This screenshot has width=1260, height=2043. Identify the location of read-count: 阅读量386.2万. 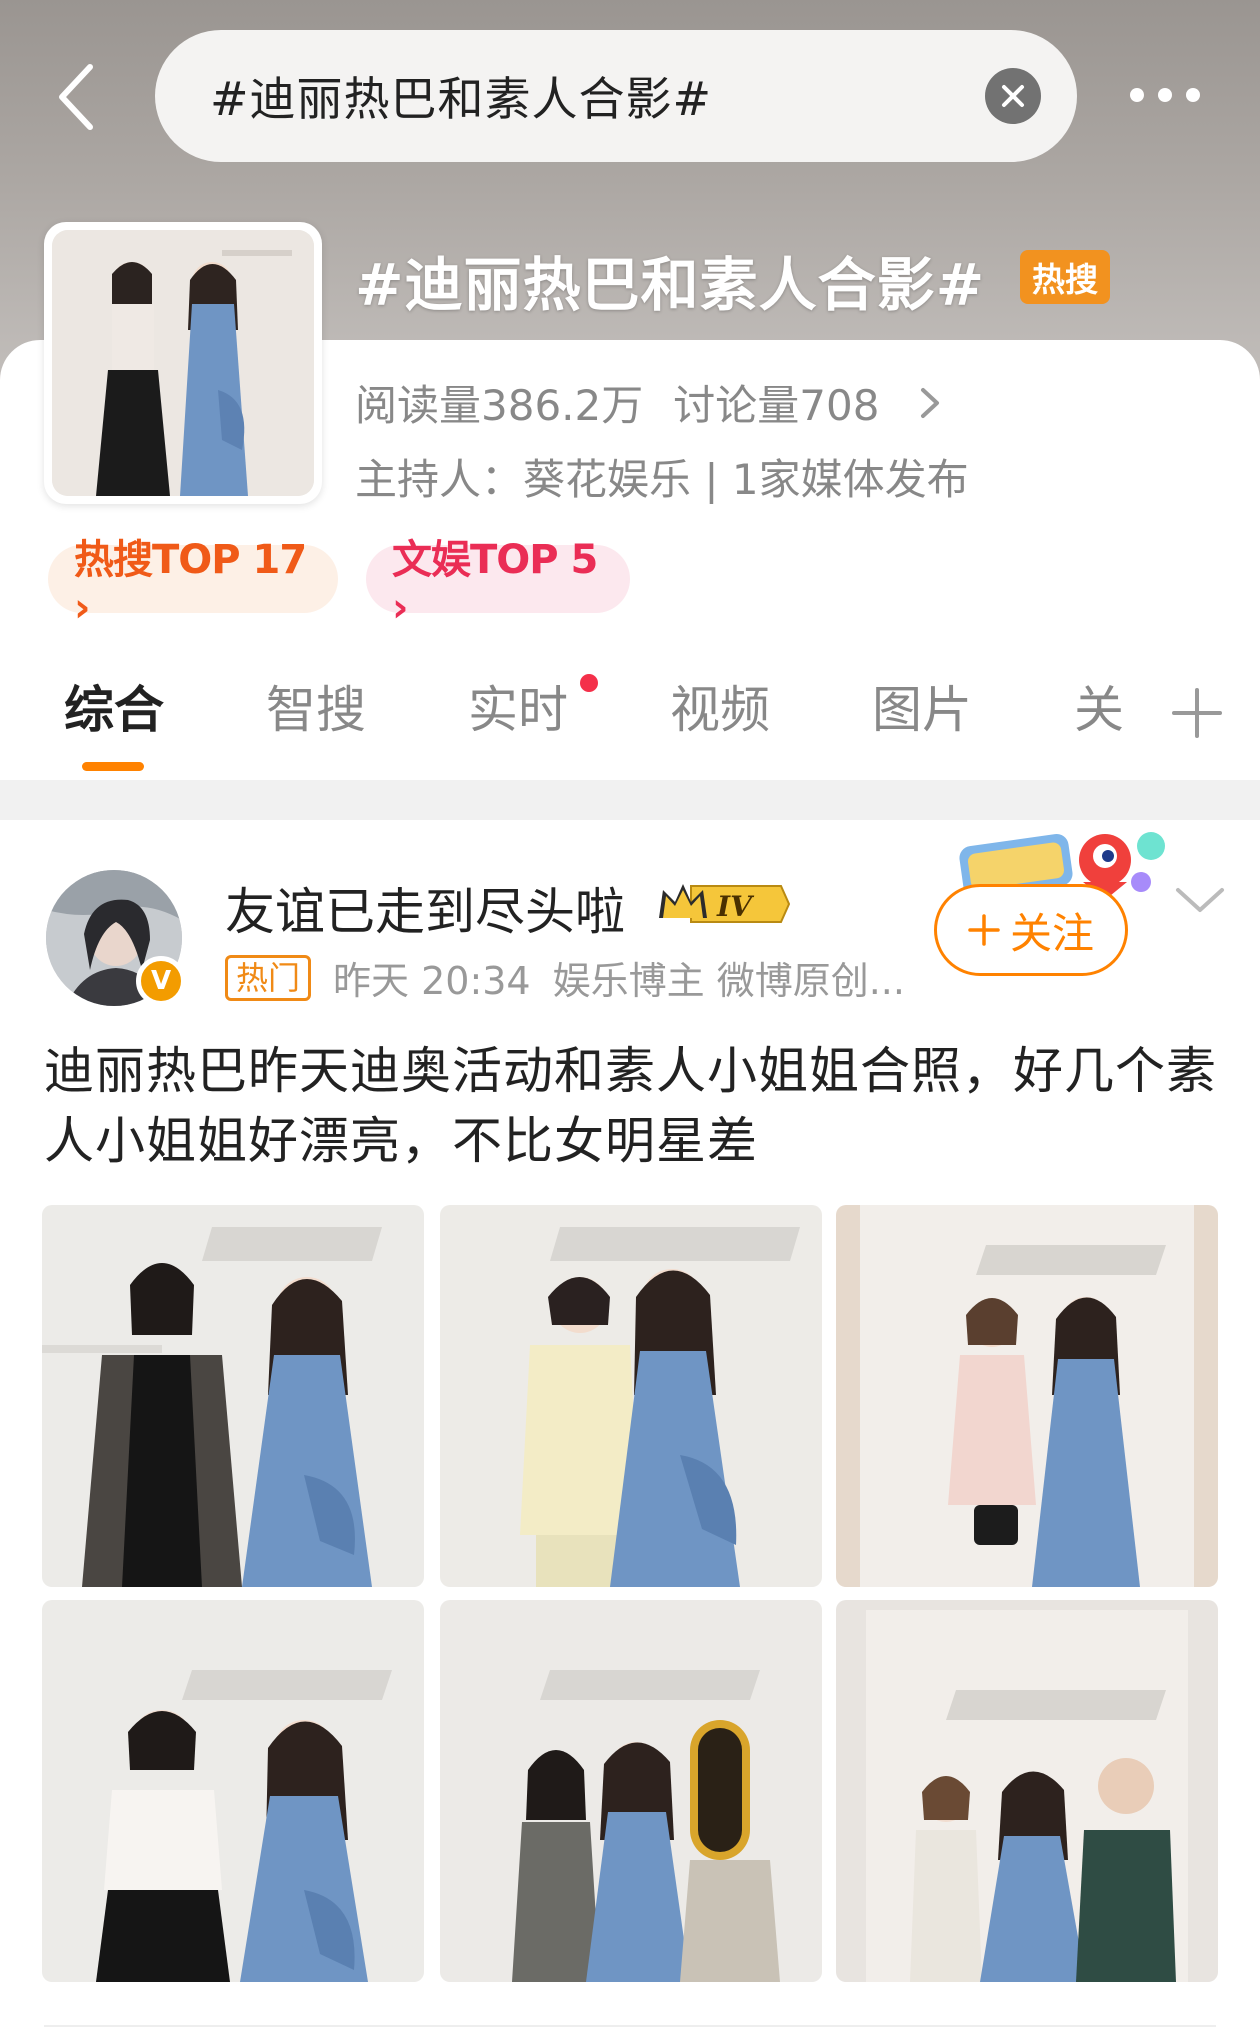
(499, 405).